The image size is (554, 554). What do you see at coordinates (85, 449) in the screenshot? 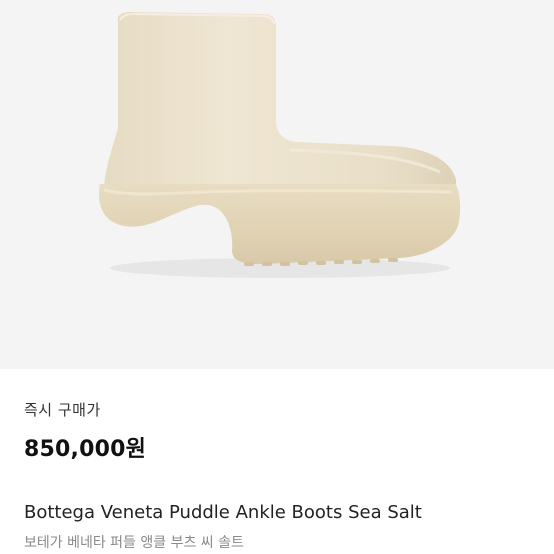
I see `price: 850,000원` at bounding box center [85, 449].